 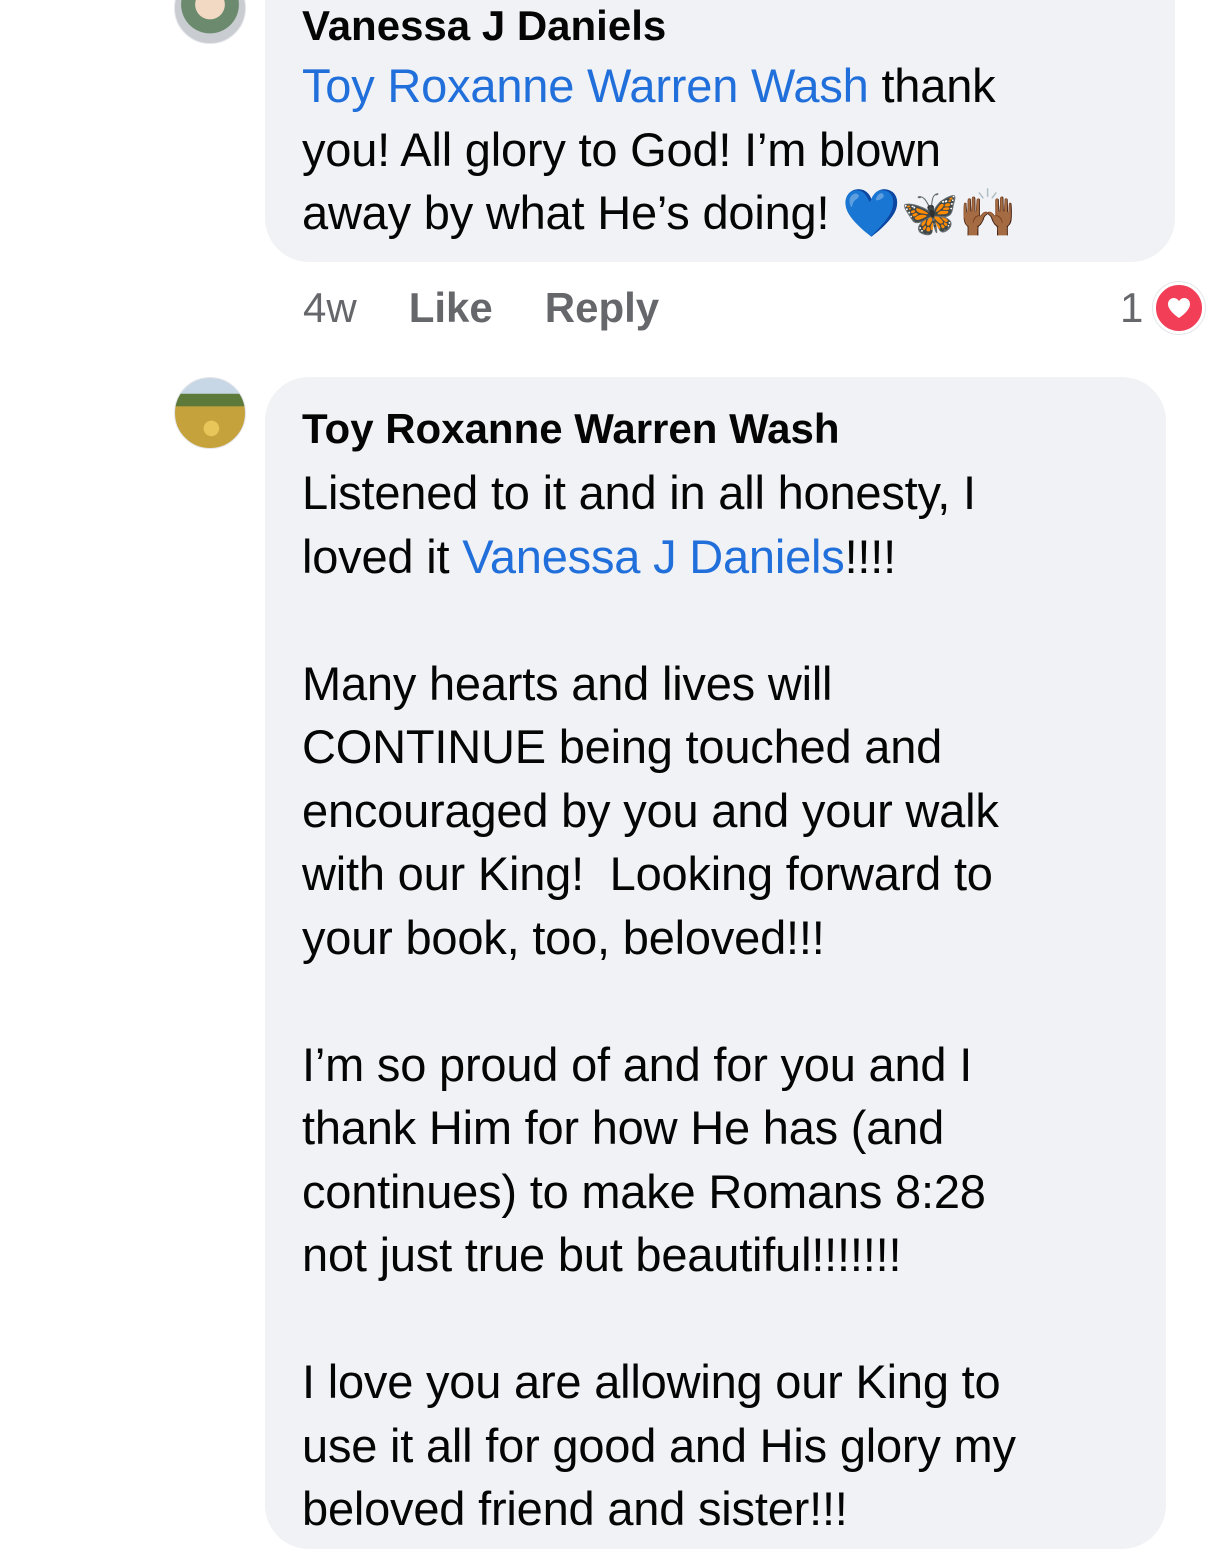 I want to click on comment-author: Toy Roxanne Warren Wash, so click(x=571, y=429).